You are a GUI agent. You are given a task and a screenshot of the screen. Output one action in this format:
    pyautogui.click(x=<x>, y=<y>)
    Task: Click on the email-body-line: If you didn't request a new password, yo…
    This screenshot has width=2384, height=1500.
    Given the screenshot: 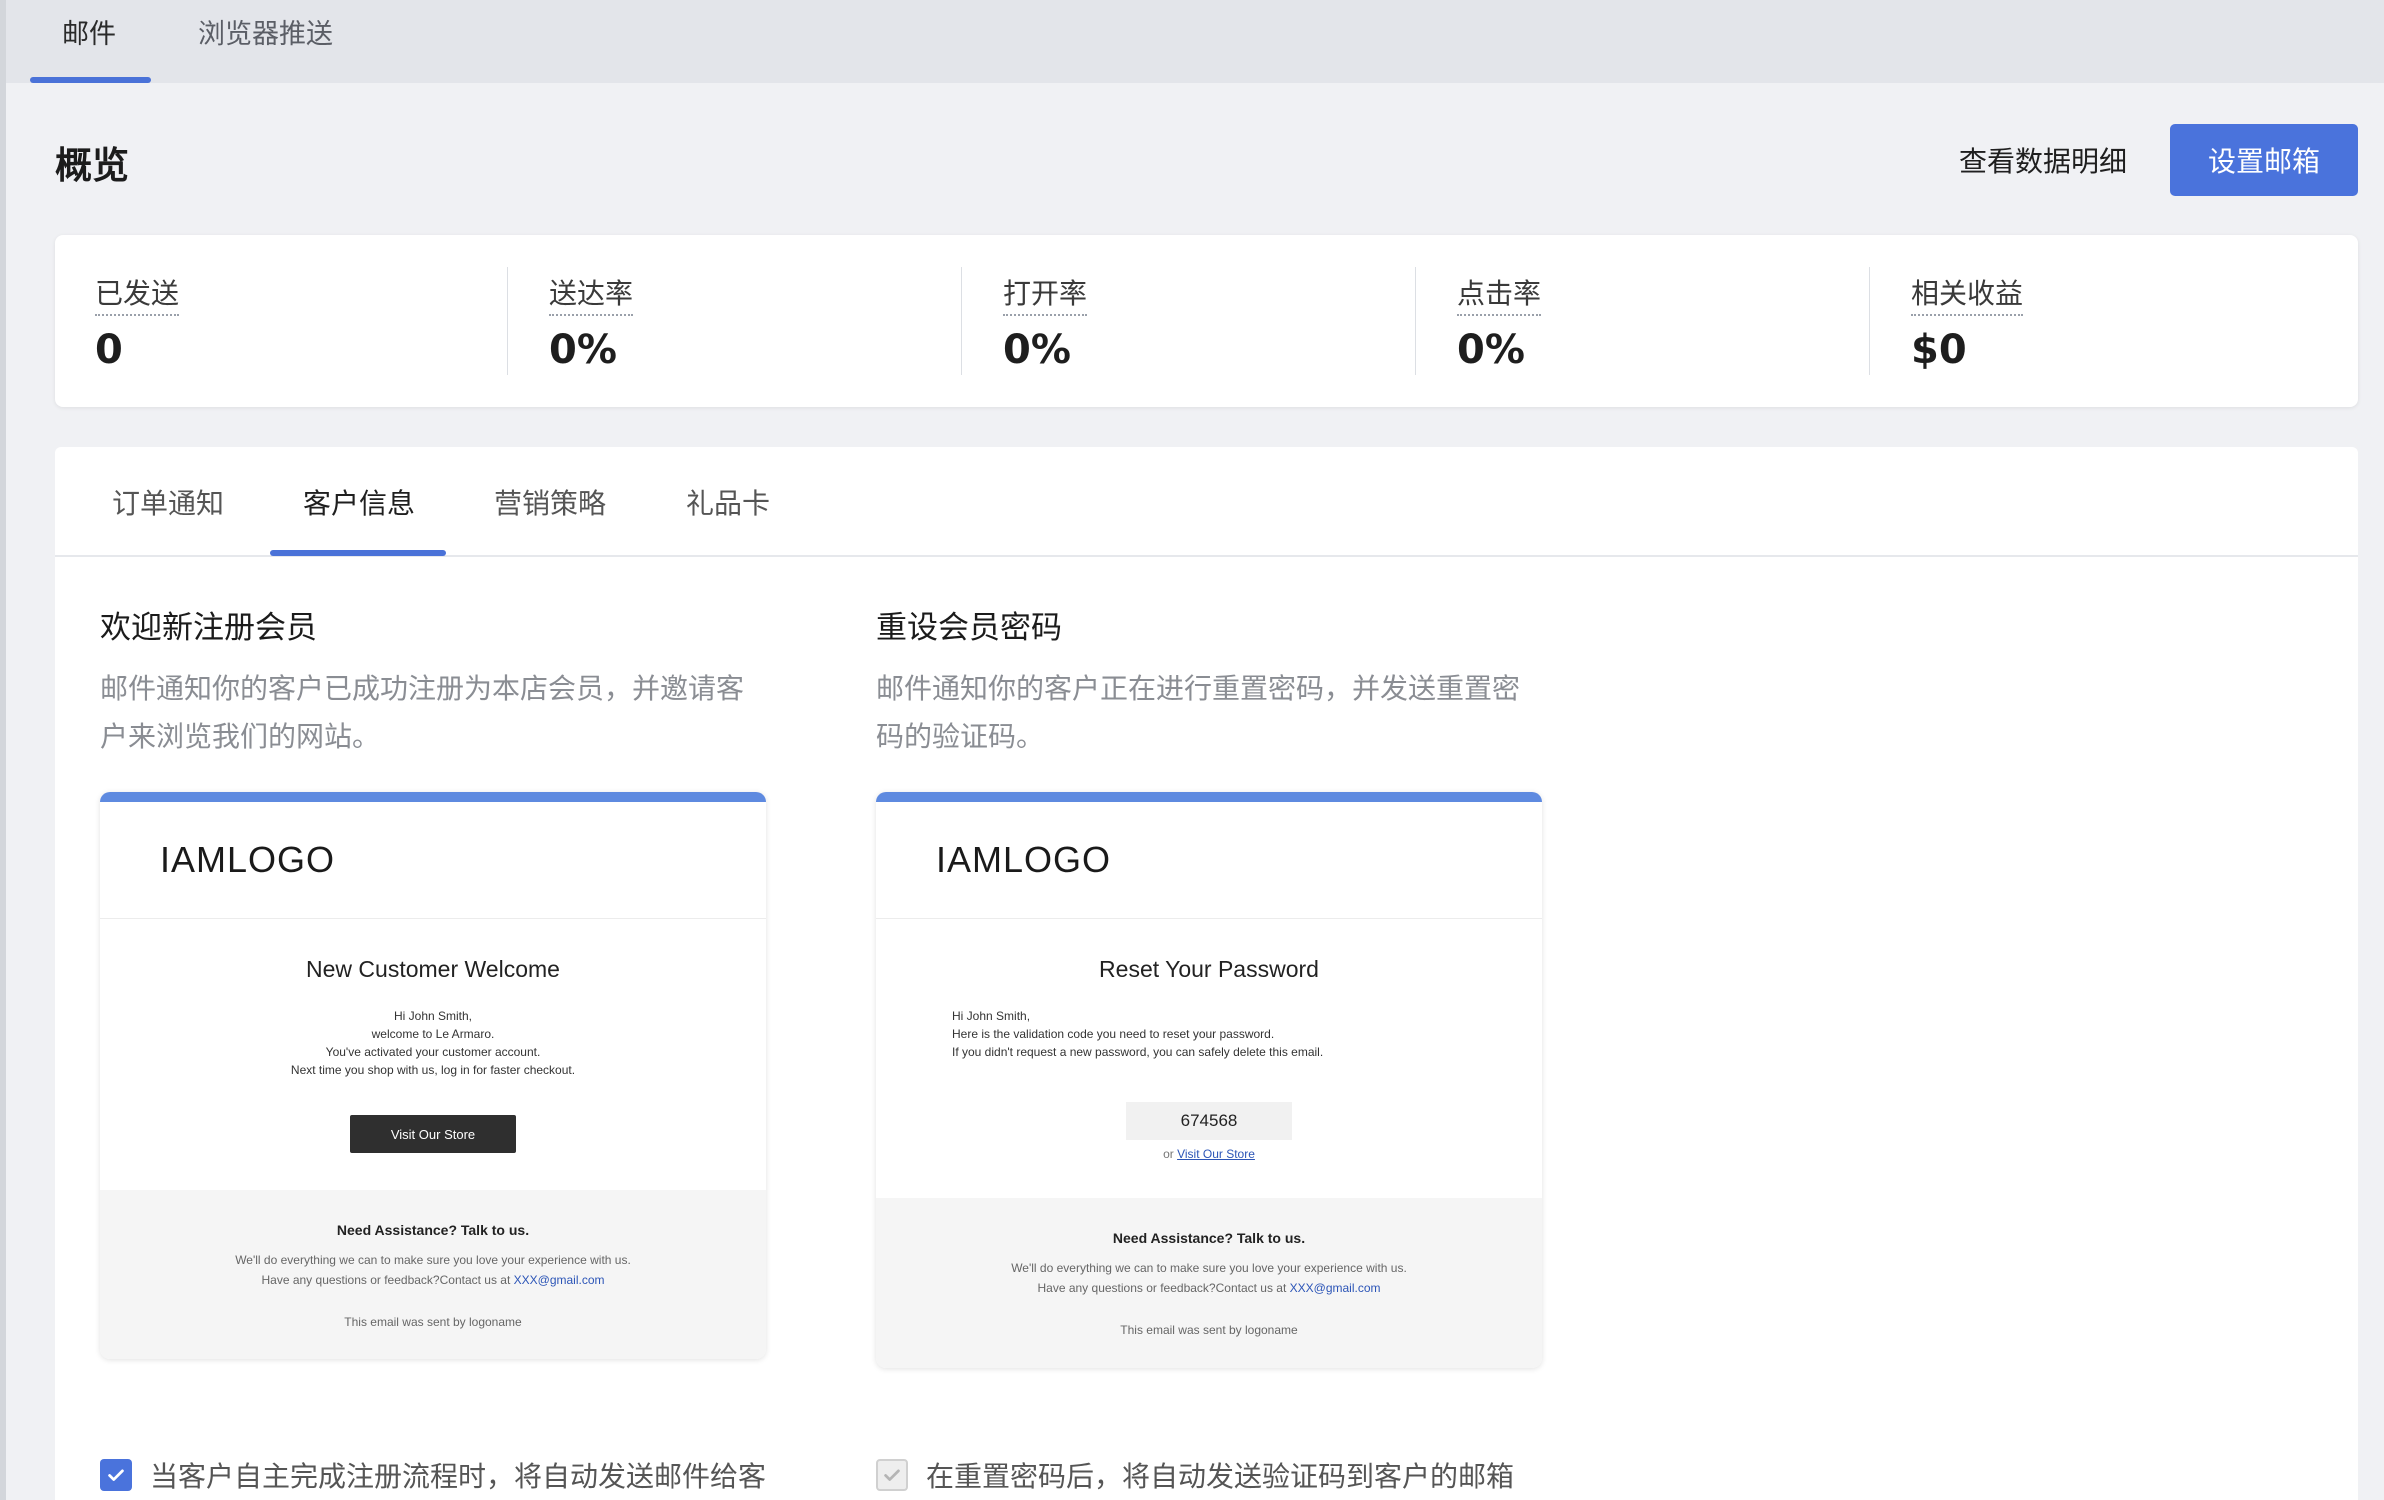 What is the action you would take?
    pyautogui.click(x=1138, y=1052)
    